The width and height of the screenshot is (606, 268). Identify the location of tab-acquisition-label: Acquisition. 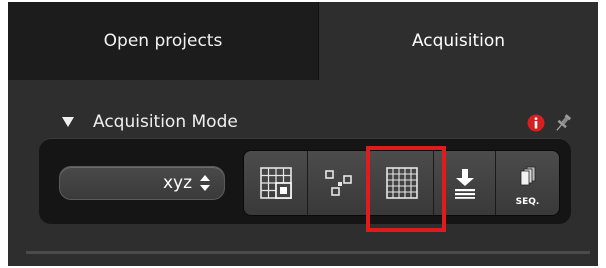
(458, 41).